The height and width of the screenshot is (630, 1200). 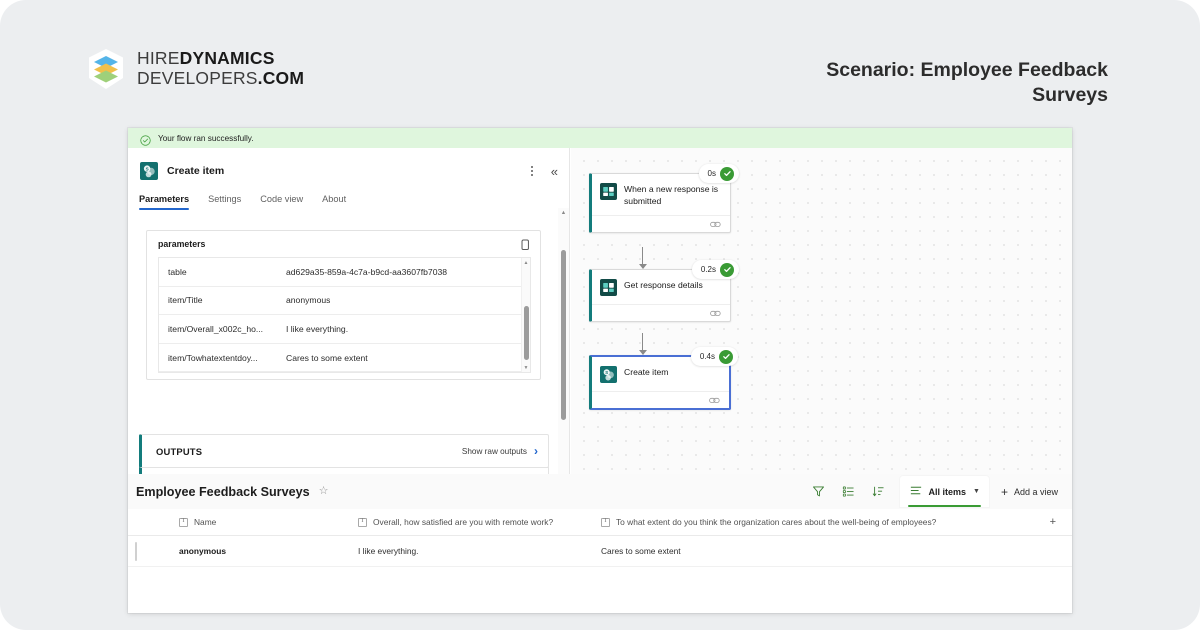 I want to click on parameters-table-scrollbar: ▲ ▼, so click(x=525, y=315).